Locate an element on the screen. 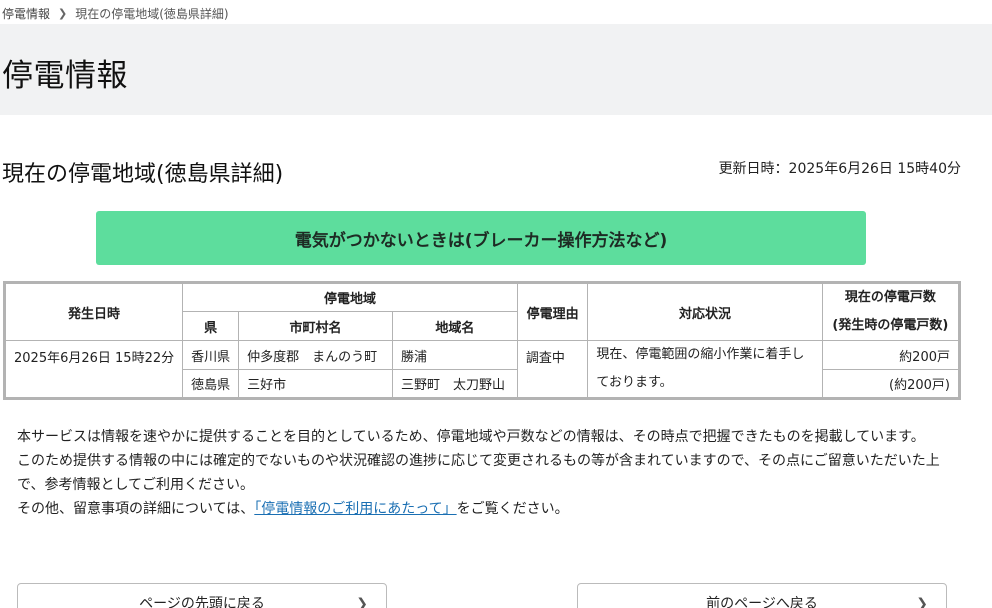 Image resolution: width=992 pixels, height=608 pixels. table-header-row: 発生日時 停電地域 停電理由 対応状況 現在の停電戸数 (発生時の停電戸数) is located at coordinates (482, 311).